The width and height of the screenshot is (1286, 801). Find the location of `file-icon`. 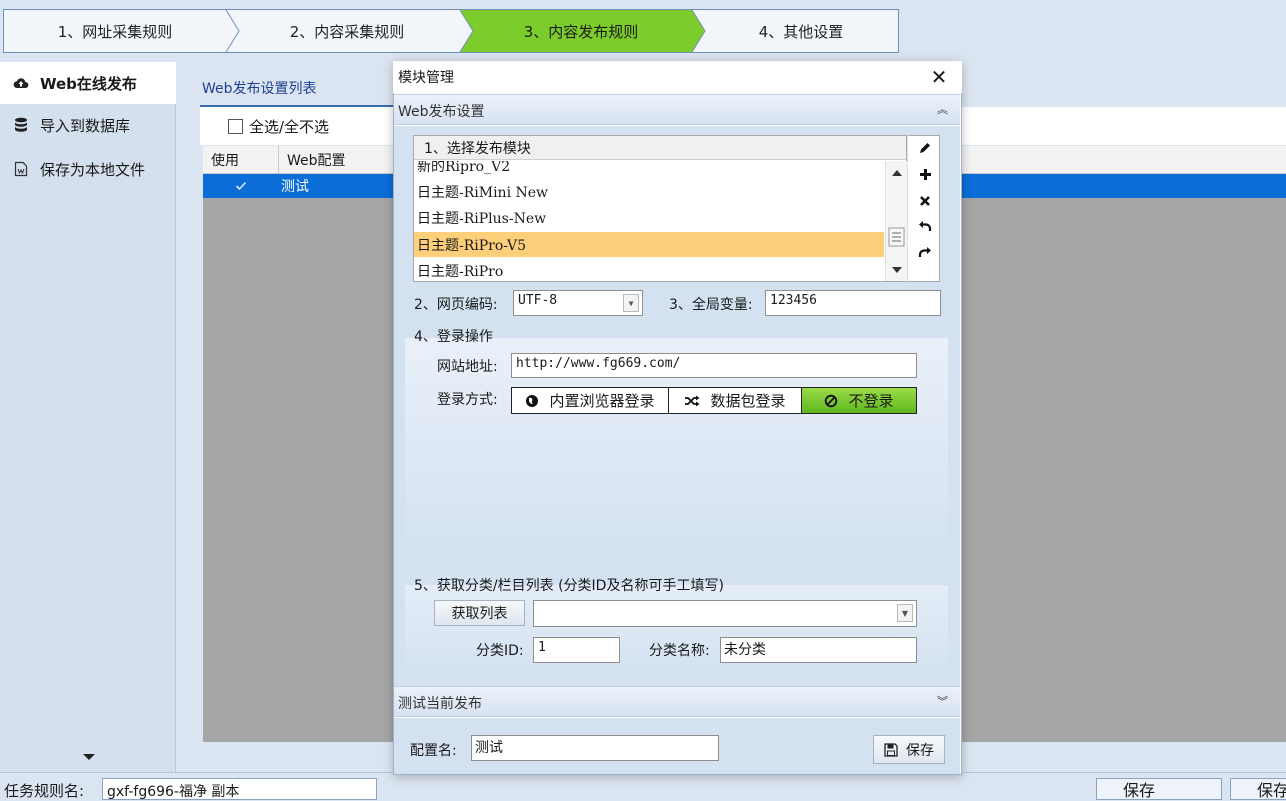

file-icon is located at coordinates (21, 169).